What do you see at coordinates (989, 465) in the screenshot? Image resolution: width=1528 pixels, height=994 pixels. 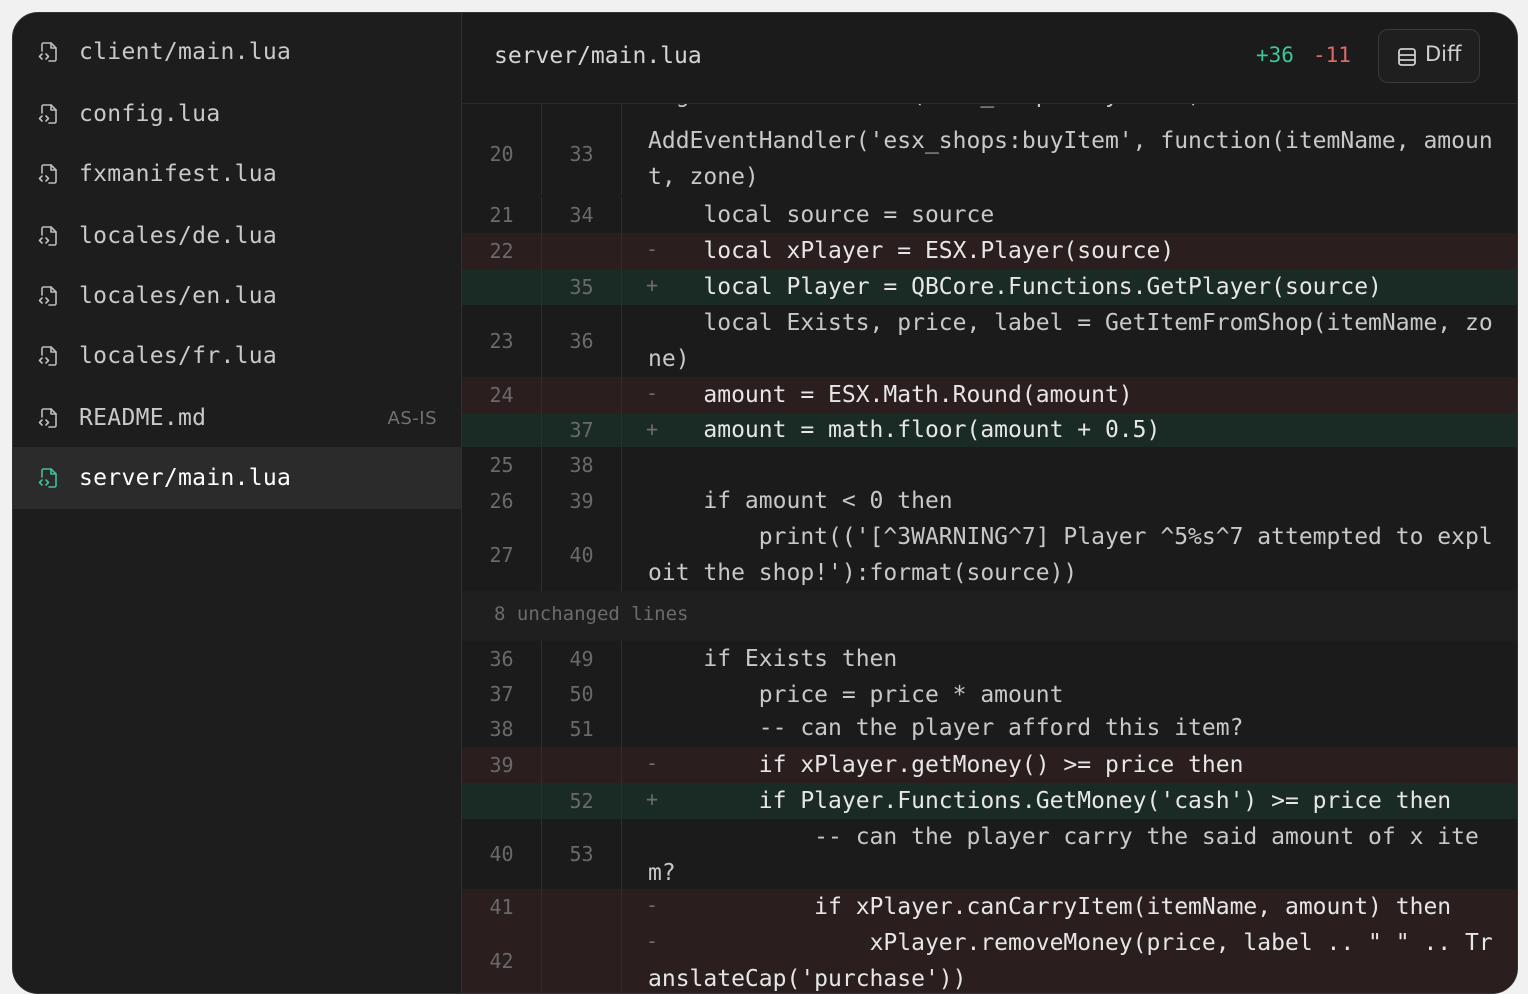 I see `context-line: 25 38` at bounding box center [989, 465].